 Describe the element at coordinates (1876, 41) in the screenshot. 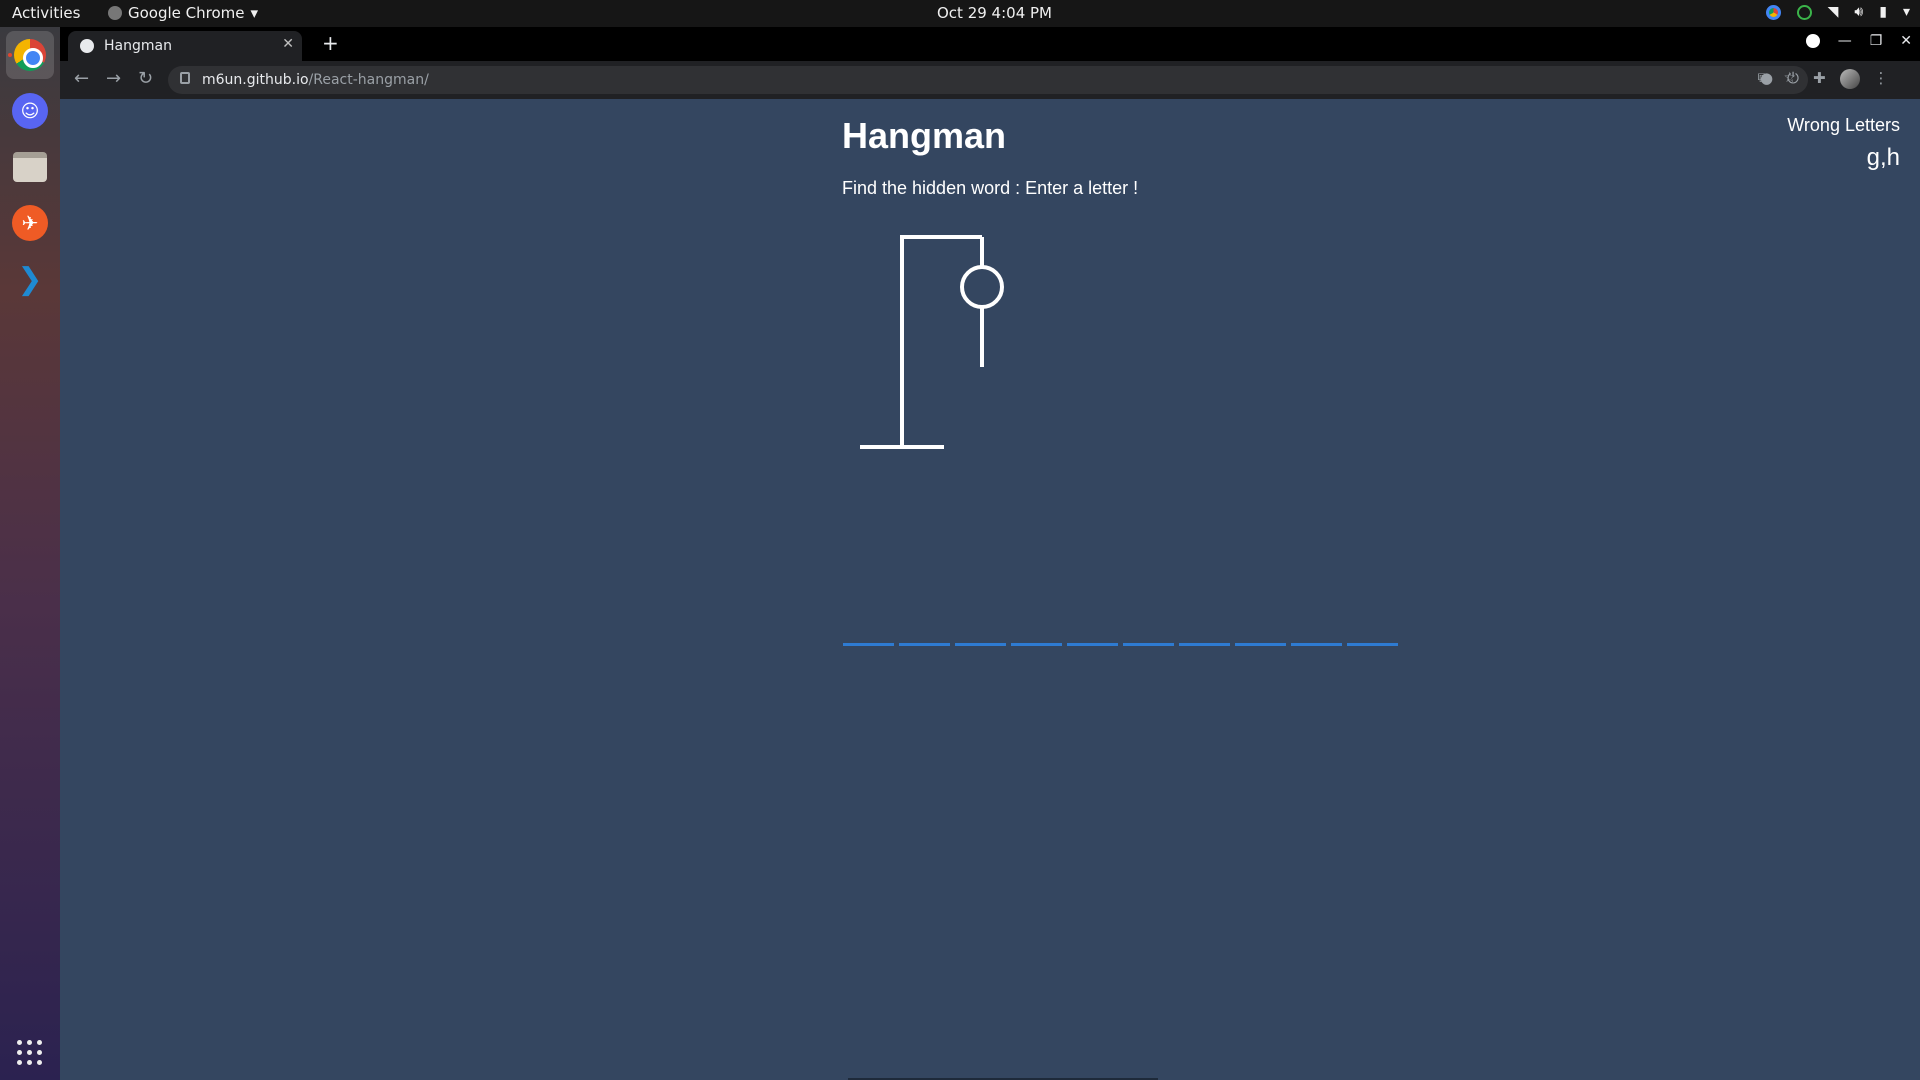

I see `restore-icon: ❐` at that location.